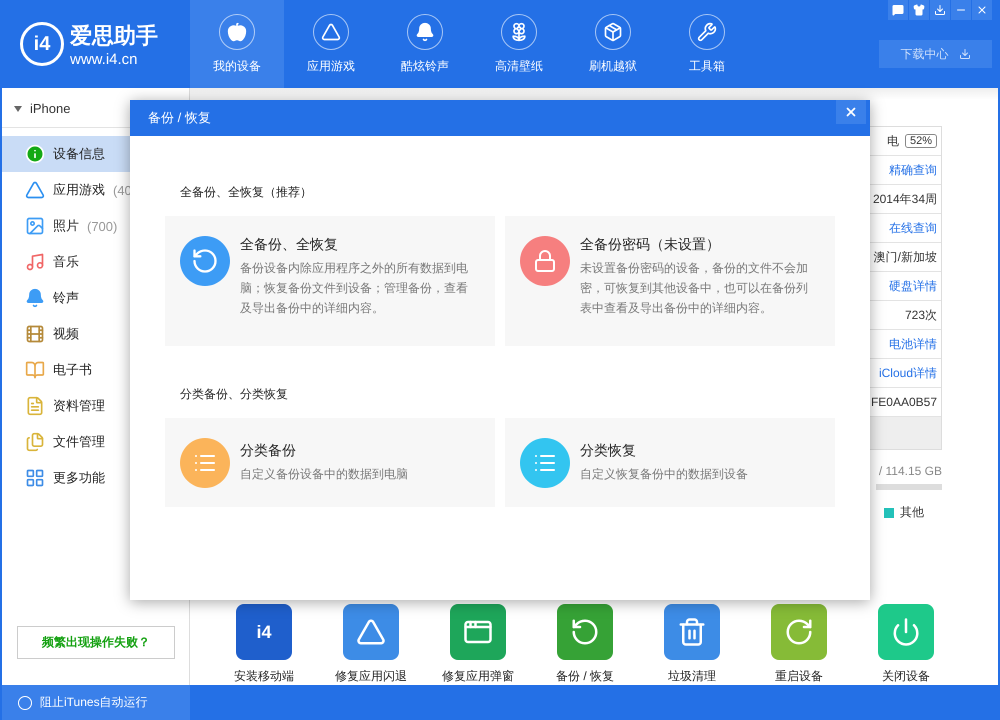 This screenshot has width=1000, height=720. I want to click on restore-icon, so click(205, 261).